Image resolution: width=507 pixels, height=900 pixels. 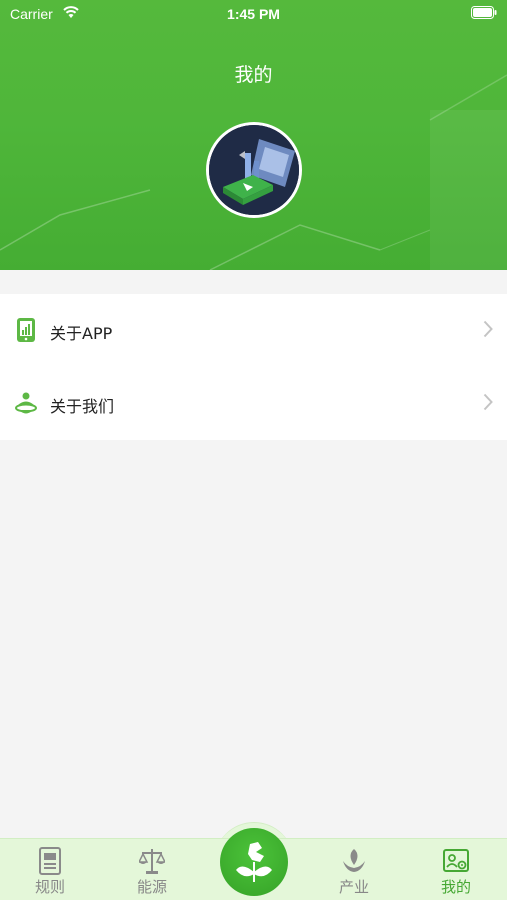 I want to click on profile-card-icon, so click(x=456, y=860).